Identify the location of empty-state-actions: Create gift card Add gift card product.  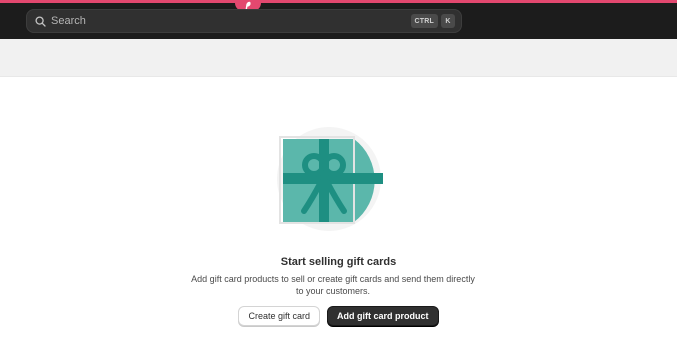
(338, 316).